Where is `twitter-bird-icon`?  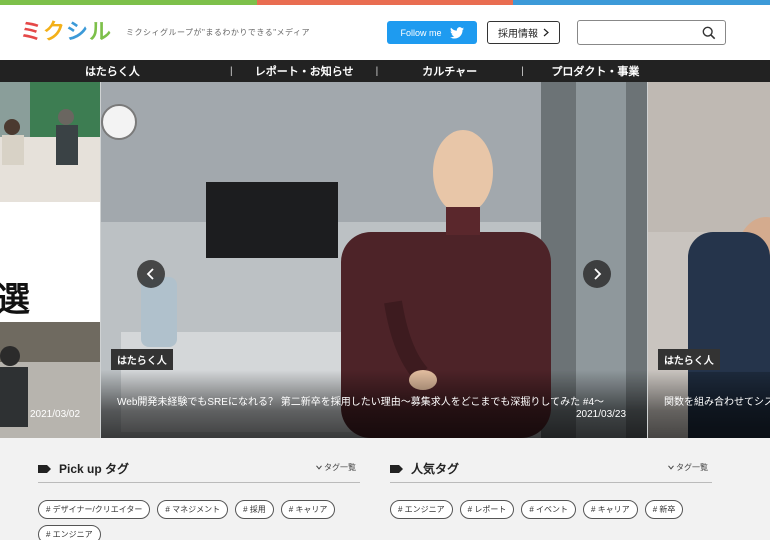
twitter-bird-icon is located at coordinates (456, 32).